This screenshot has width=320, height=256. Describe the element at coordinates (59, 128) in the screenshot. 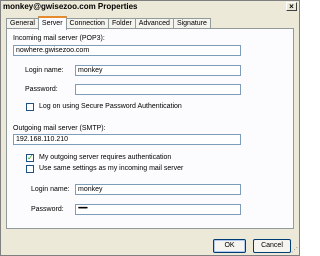

I see `outgoing-header: Outgoing mail server (SMTP):` at that location.